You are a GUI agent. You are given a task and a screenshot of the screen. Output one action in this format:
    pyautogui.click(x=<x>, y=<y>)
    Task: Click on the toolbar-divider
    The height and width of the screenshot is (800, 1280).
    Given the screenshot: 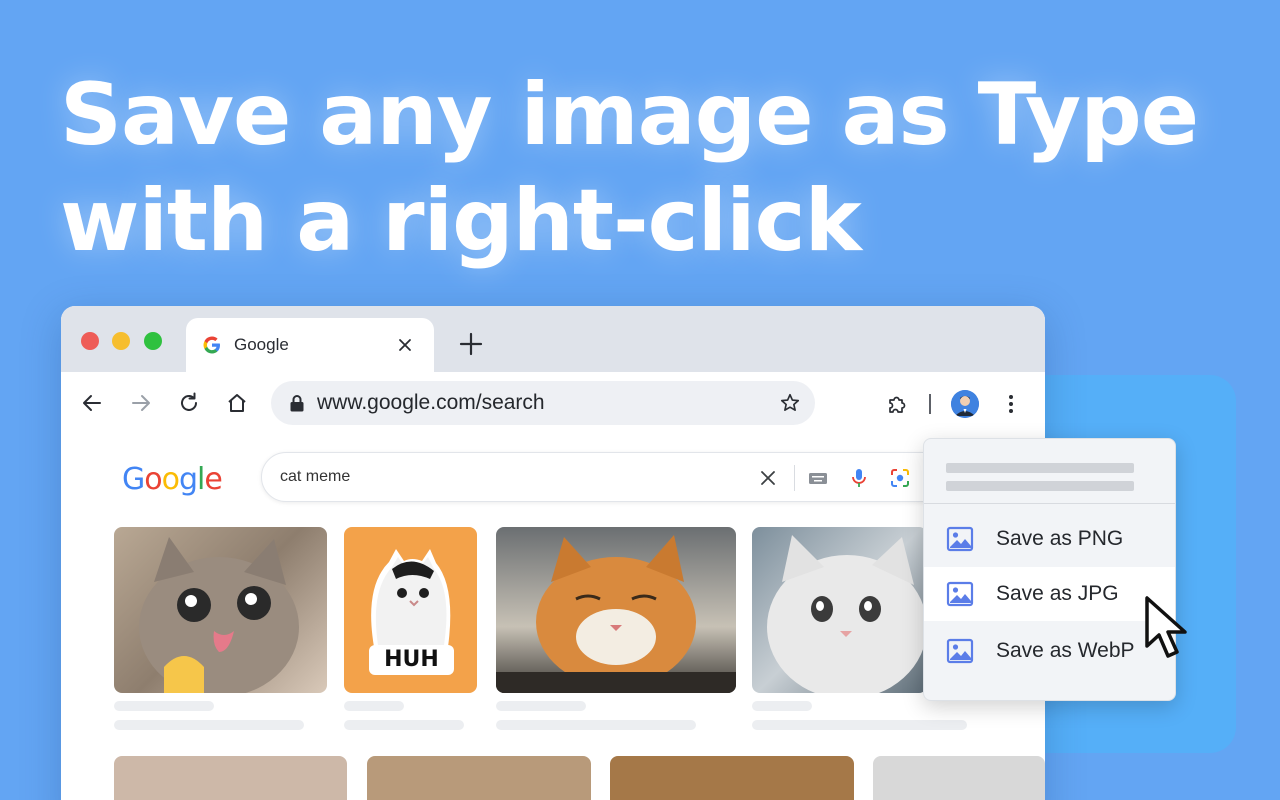 What is the action you would take?
    pyautogui.click(x=930, y=404)
    